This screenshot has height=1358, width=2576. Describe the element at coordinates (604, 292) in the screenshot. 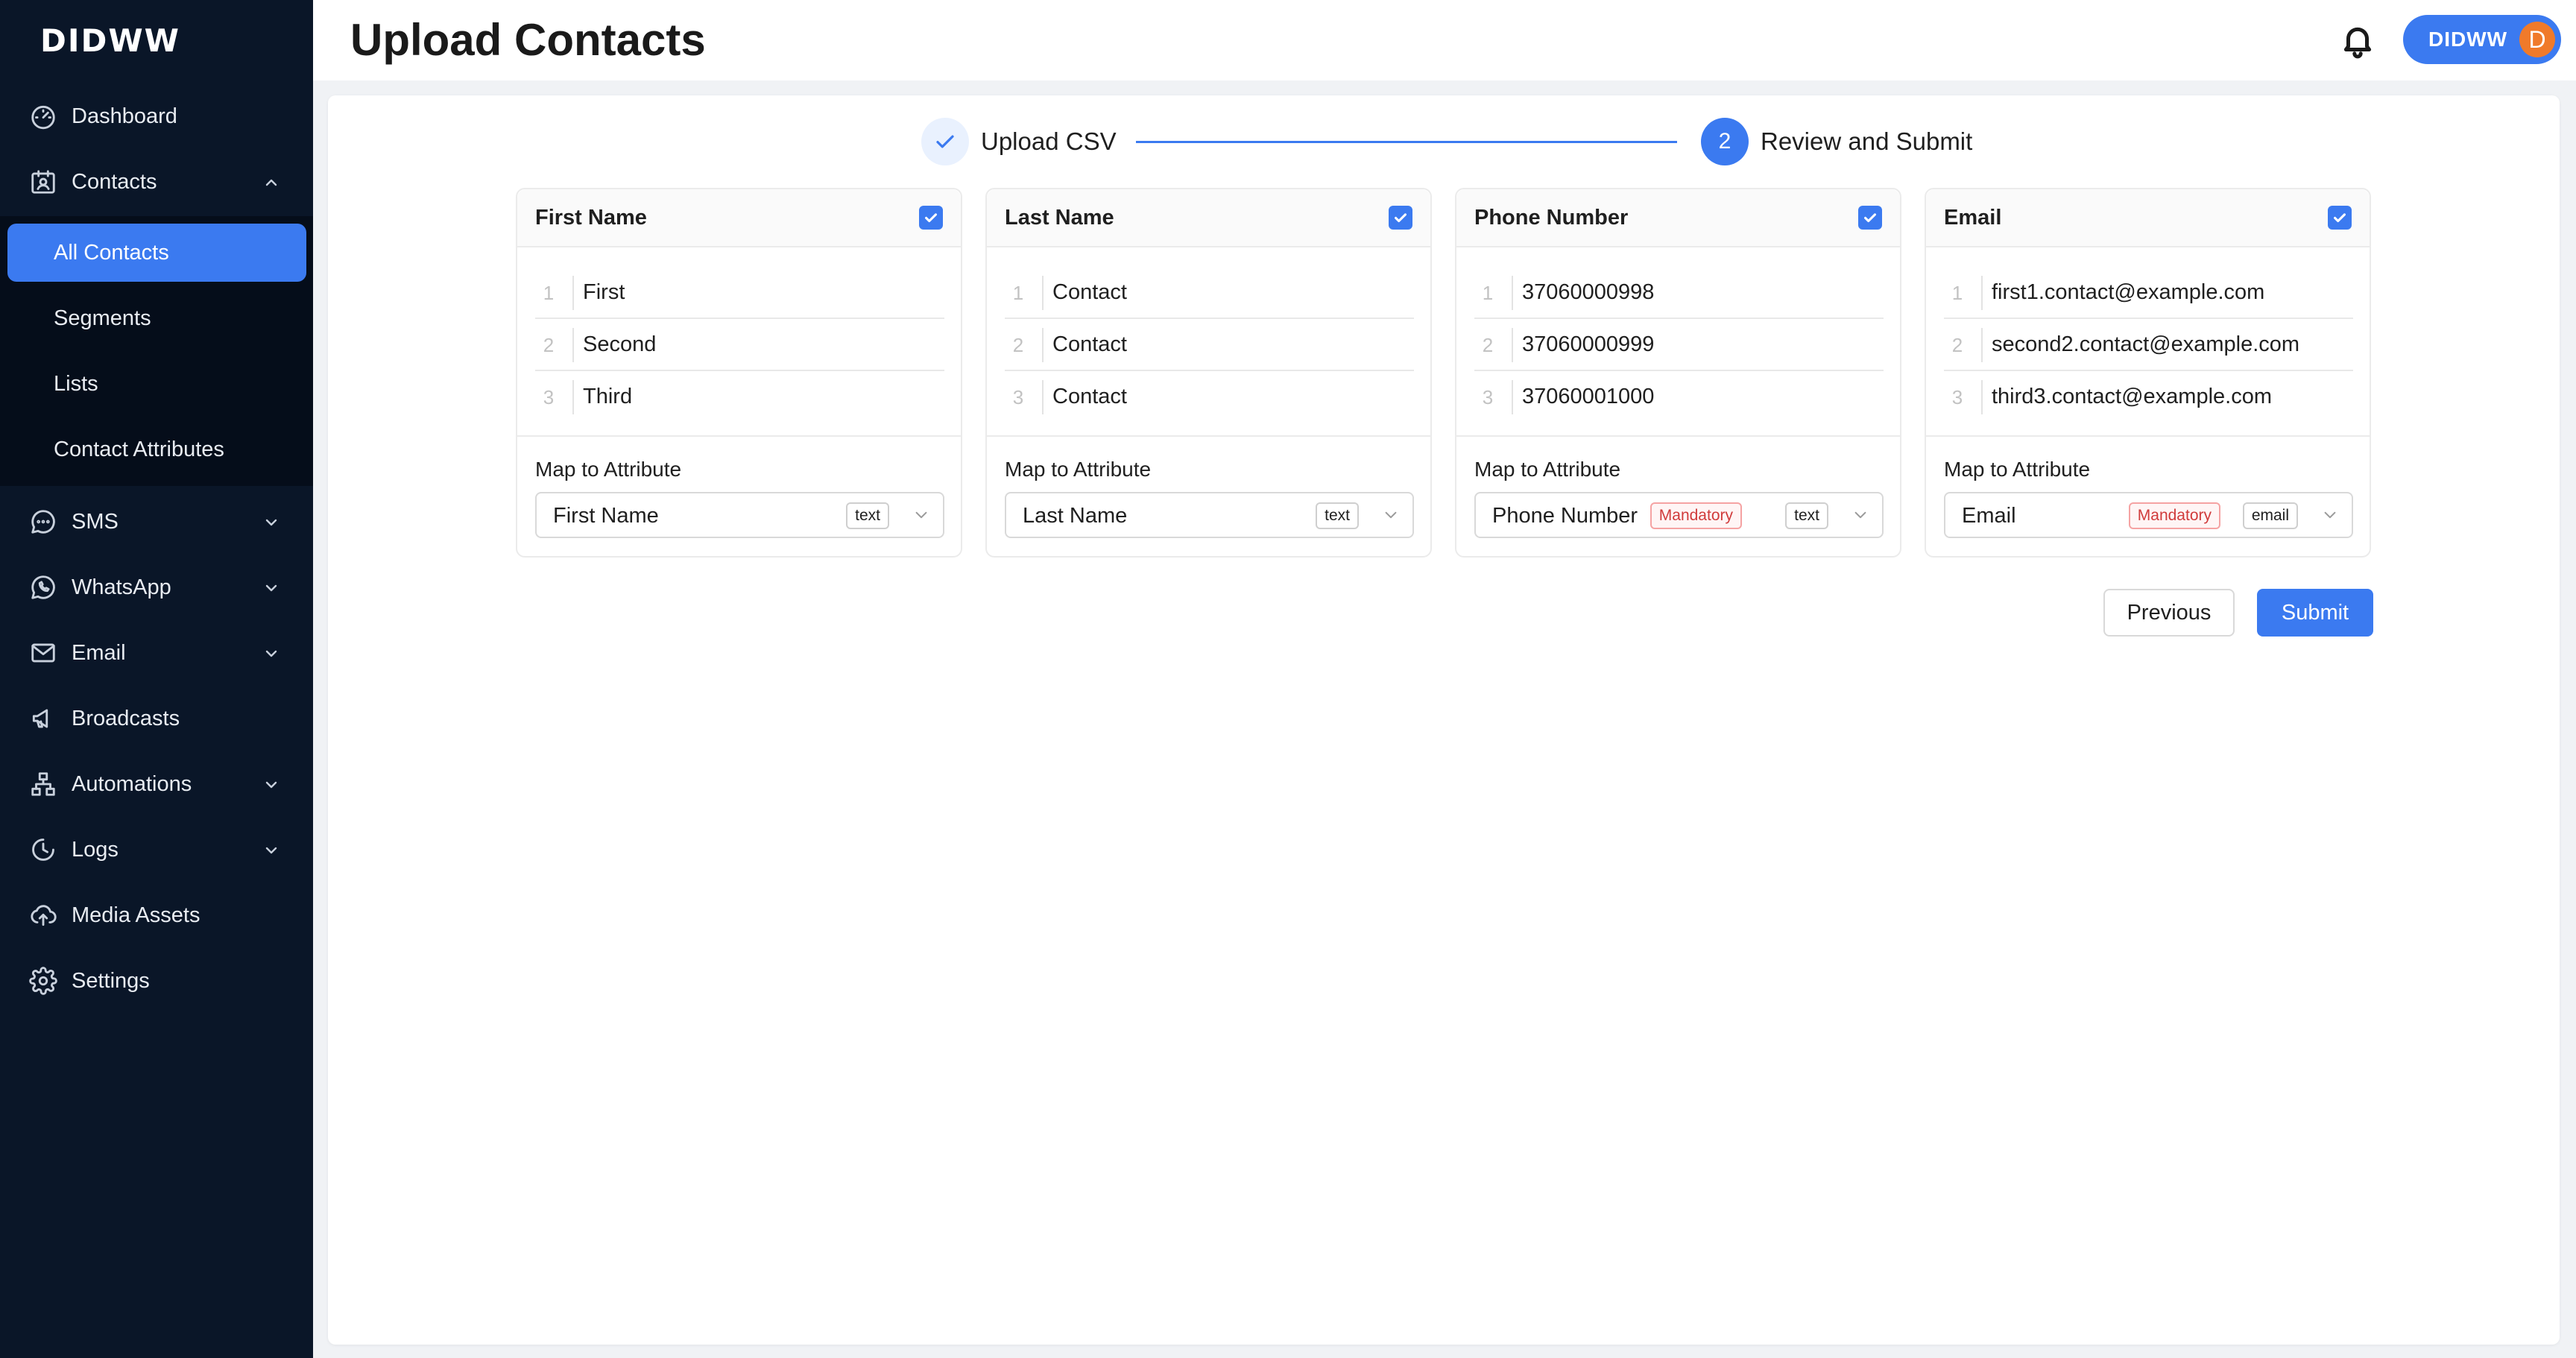

I see `row-value: First` at that location.